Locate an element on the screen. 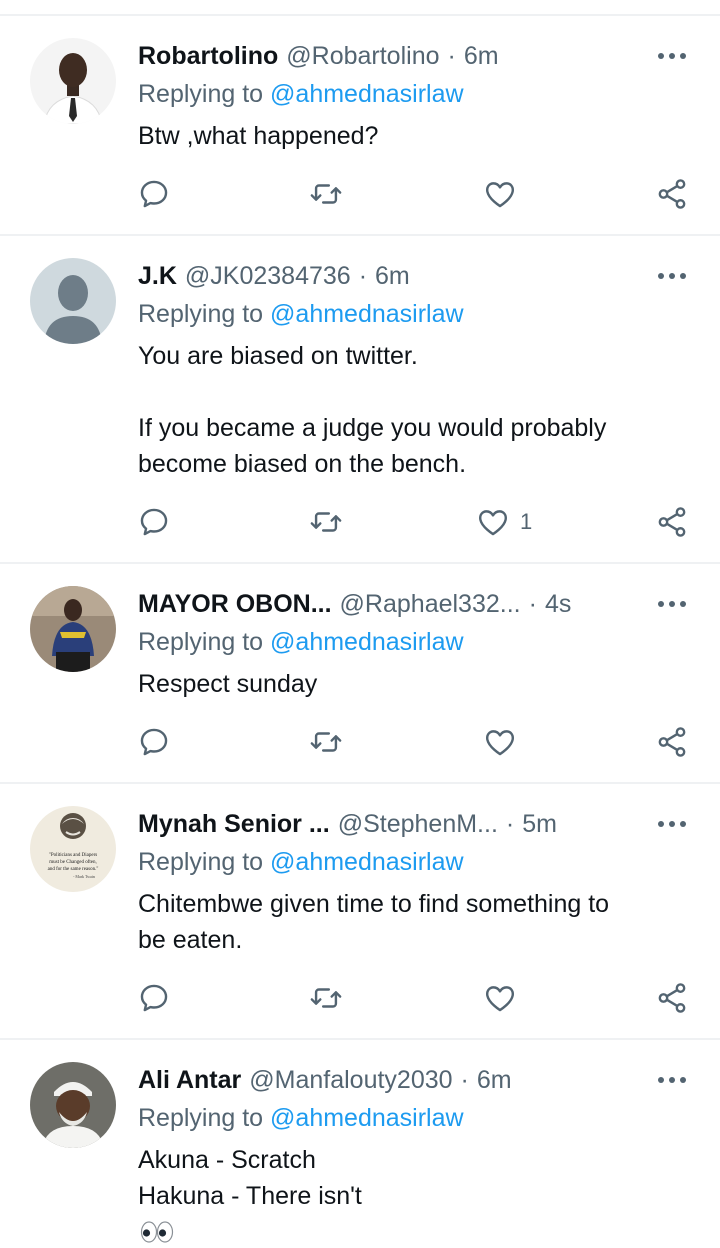  man-in-suit-avatar-icon is located at coordinates (73, 81).